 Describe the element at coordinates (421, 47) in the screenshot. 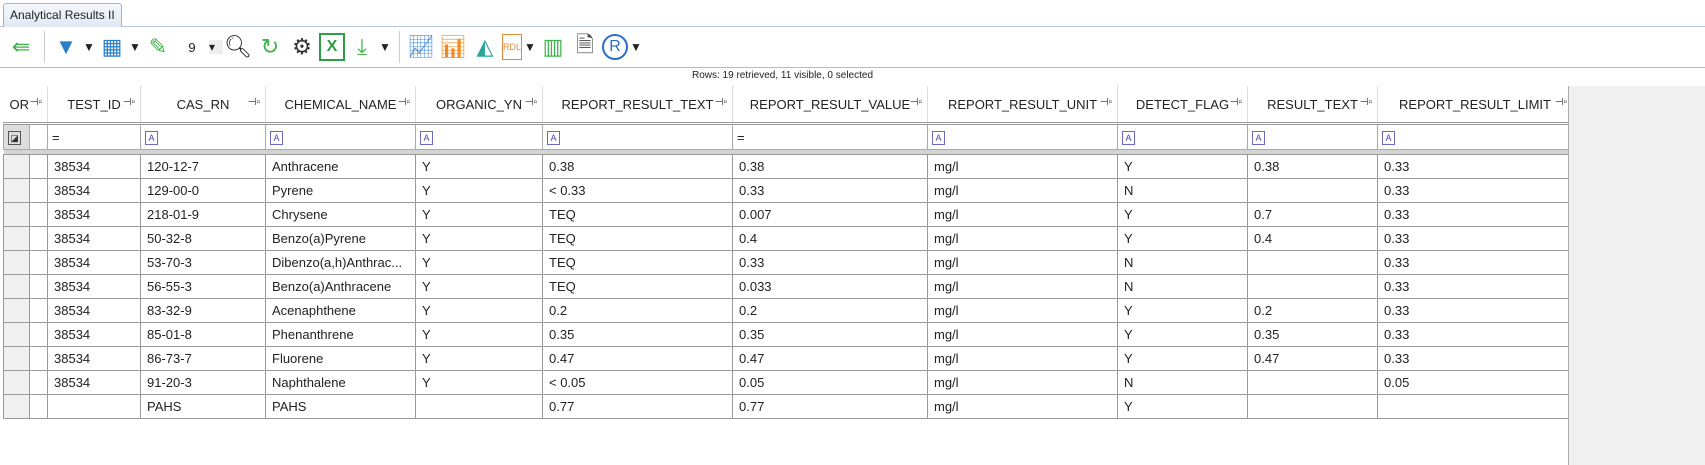

I see `line-chart-icon: 📈︎` at that location.